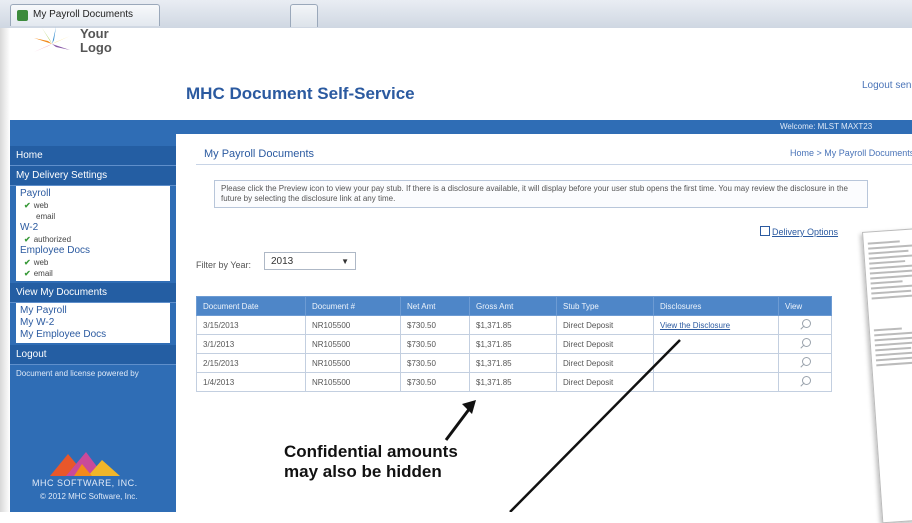  What do you see at coordinates (345, 261) in the screenshot?
I see `chevron-down-icon: ▼` at bounding box center [345, 261].